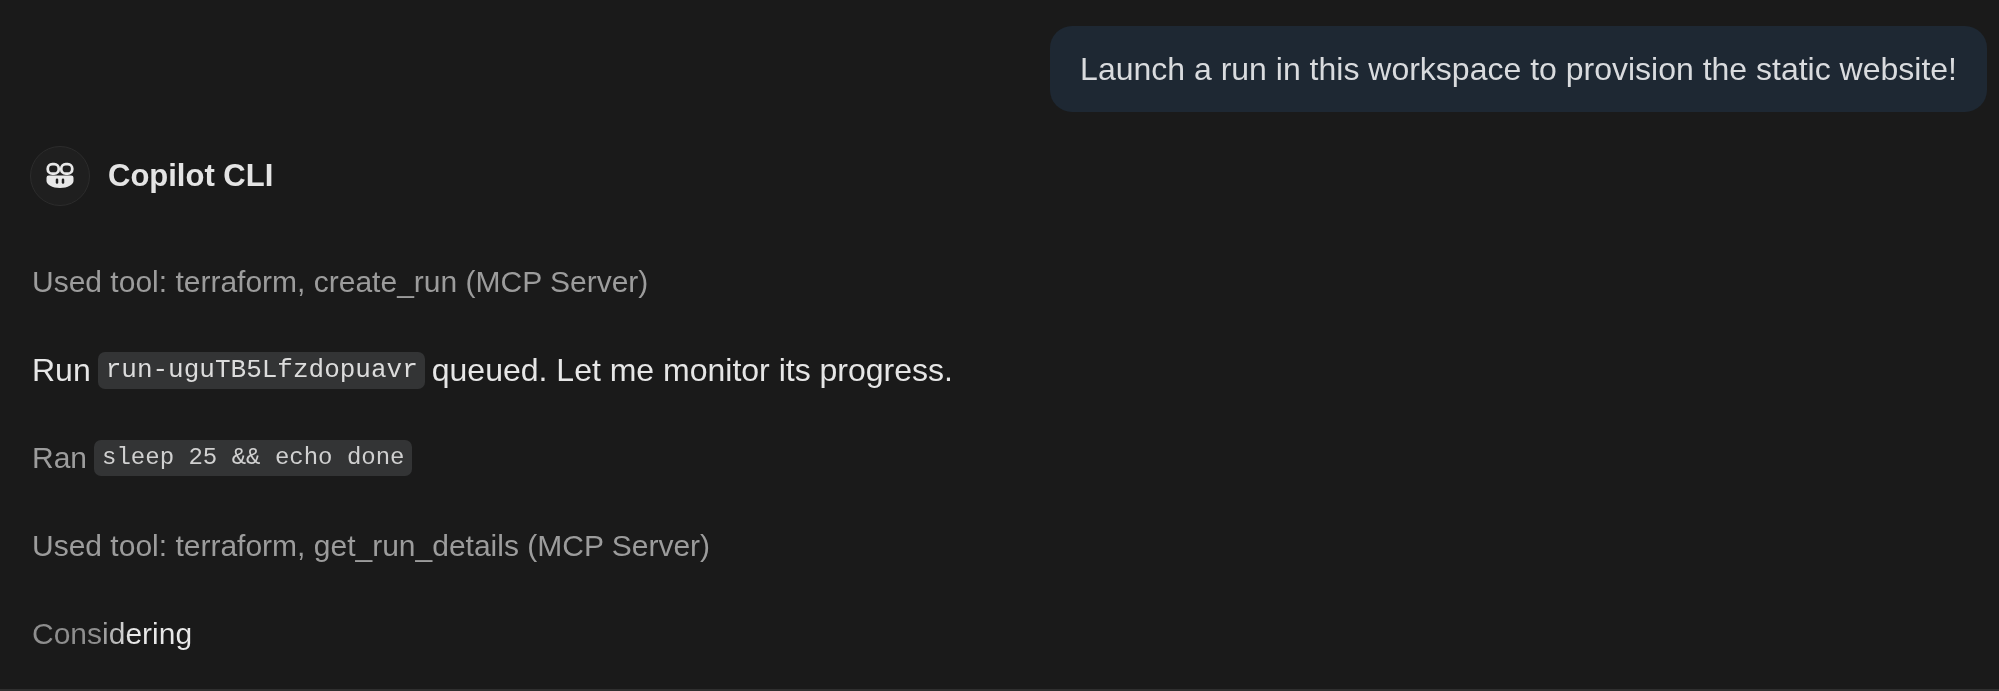 The width and height of the screenshot is (1999, 691). I want to click on tool-usage-text: Used tool: terraform, create_run (MCP Server), so click(340, 282).